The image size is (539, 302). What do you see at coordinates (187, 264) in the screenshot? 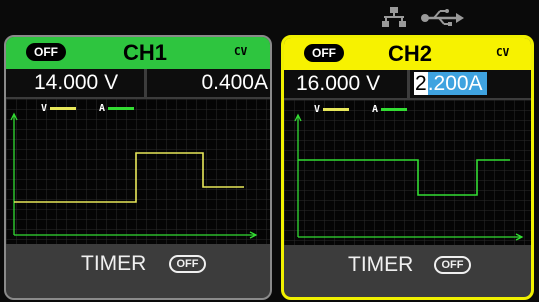
I see `channel-1-timer-toggle: OFF` at bounding box center [187, 264].